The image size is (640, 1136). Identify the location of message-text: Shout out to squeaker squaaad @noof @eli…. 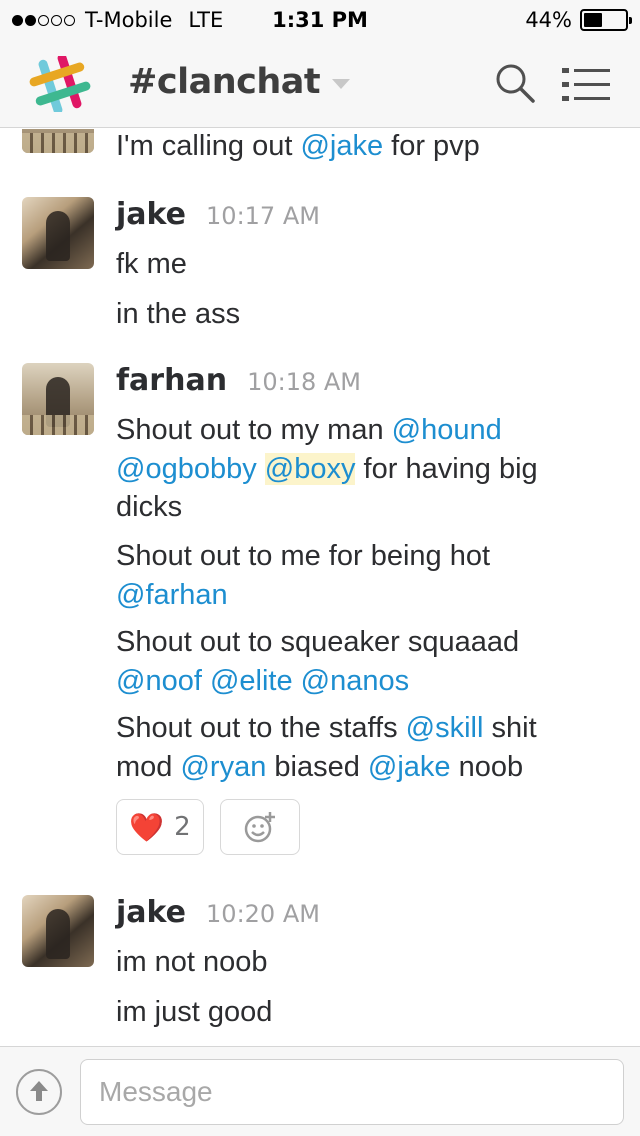
(318, 661).